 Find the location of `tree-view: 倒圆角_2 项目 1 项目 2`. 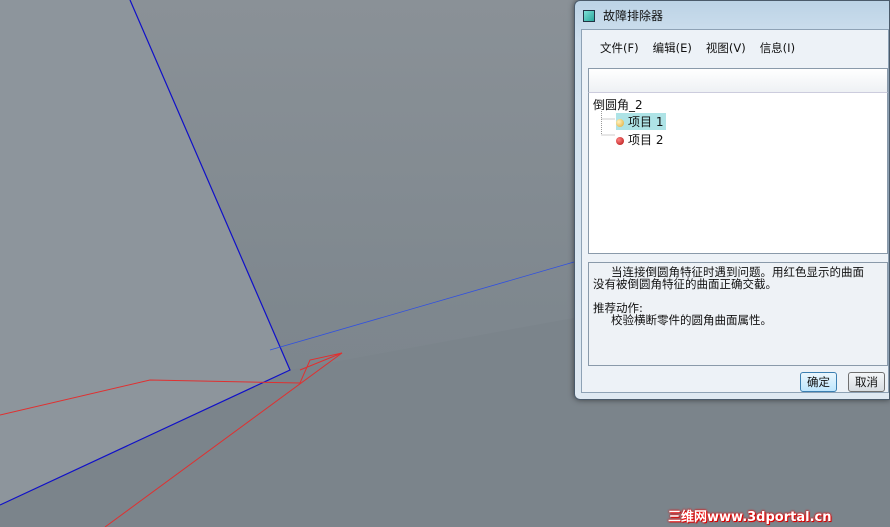

tree-view: 倒圆角_2 项目 1 项目 2 is located at coordinates (738, 173).